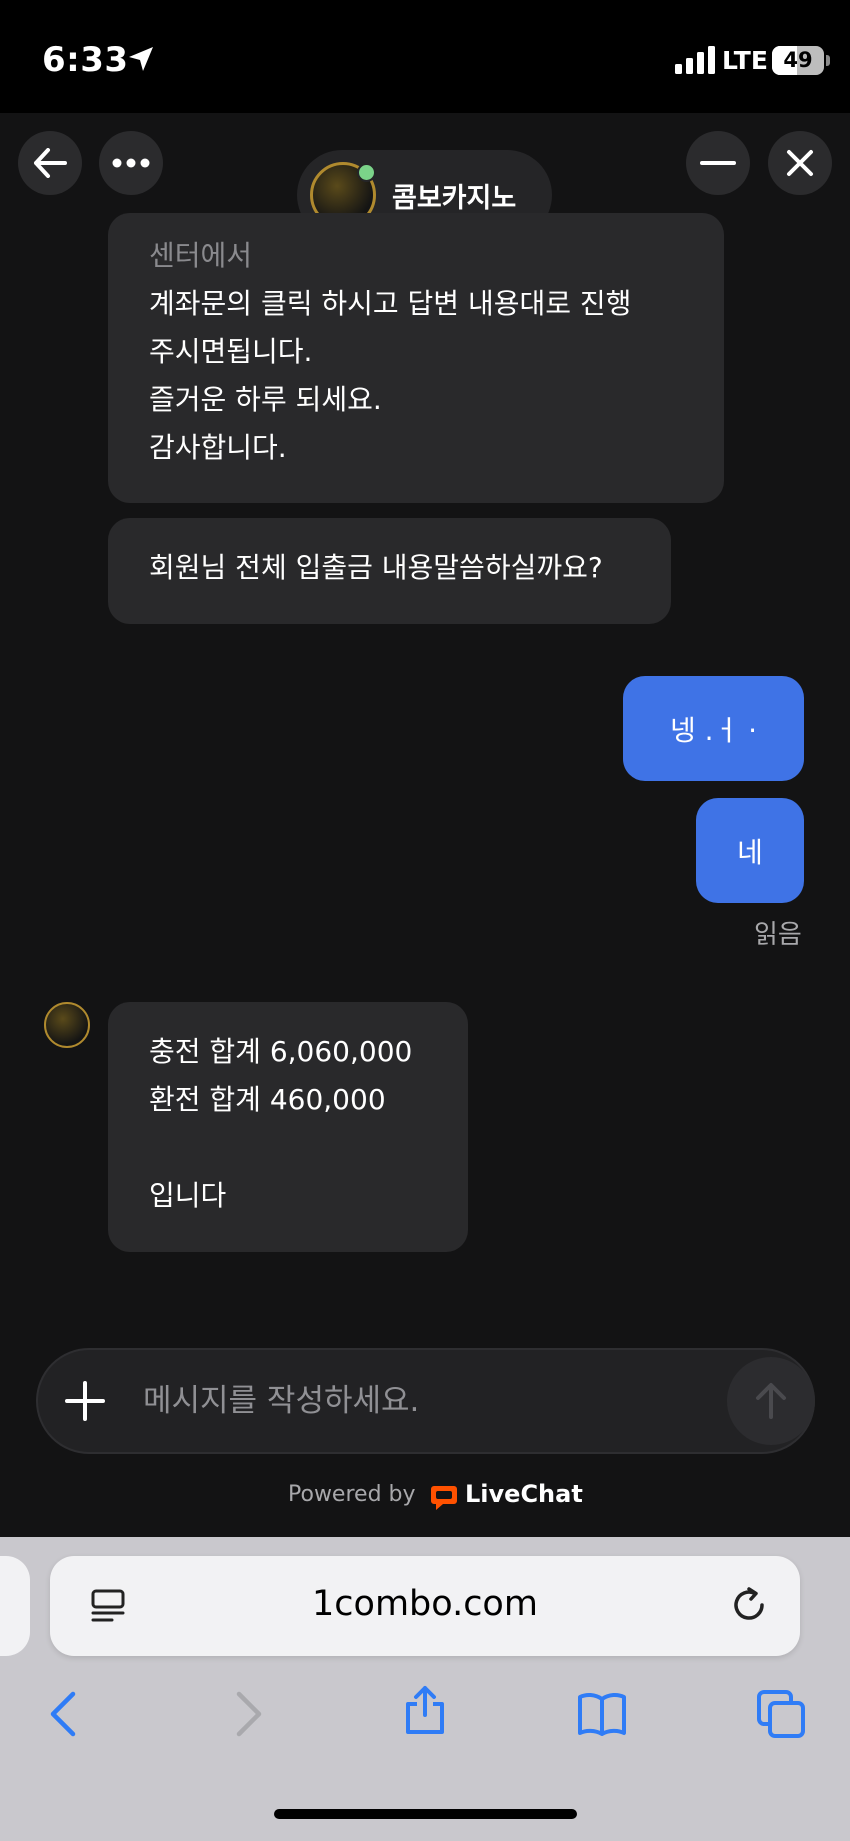  What do you see at coordinates (828, 60) in the screenshot?
I see `battery-cap` at bounding box center [828, 60].